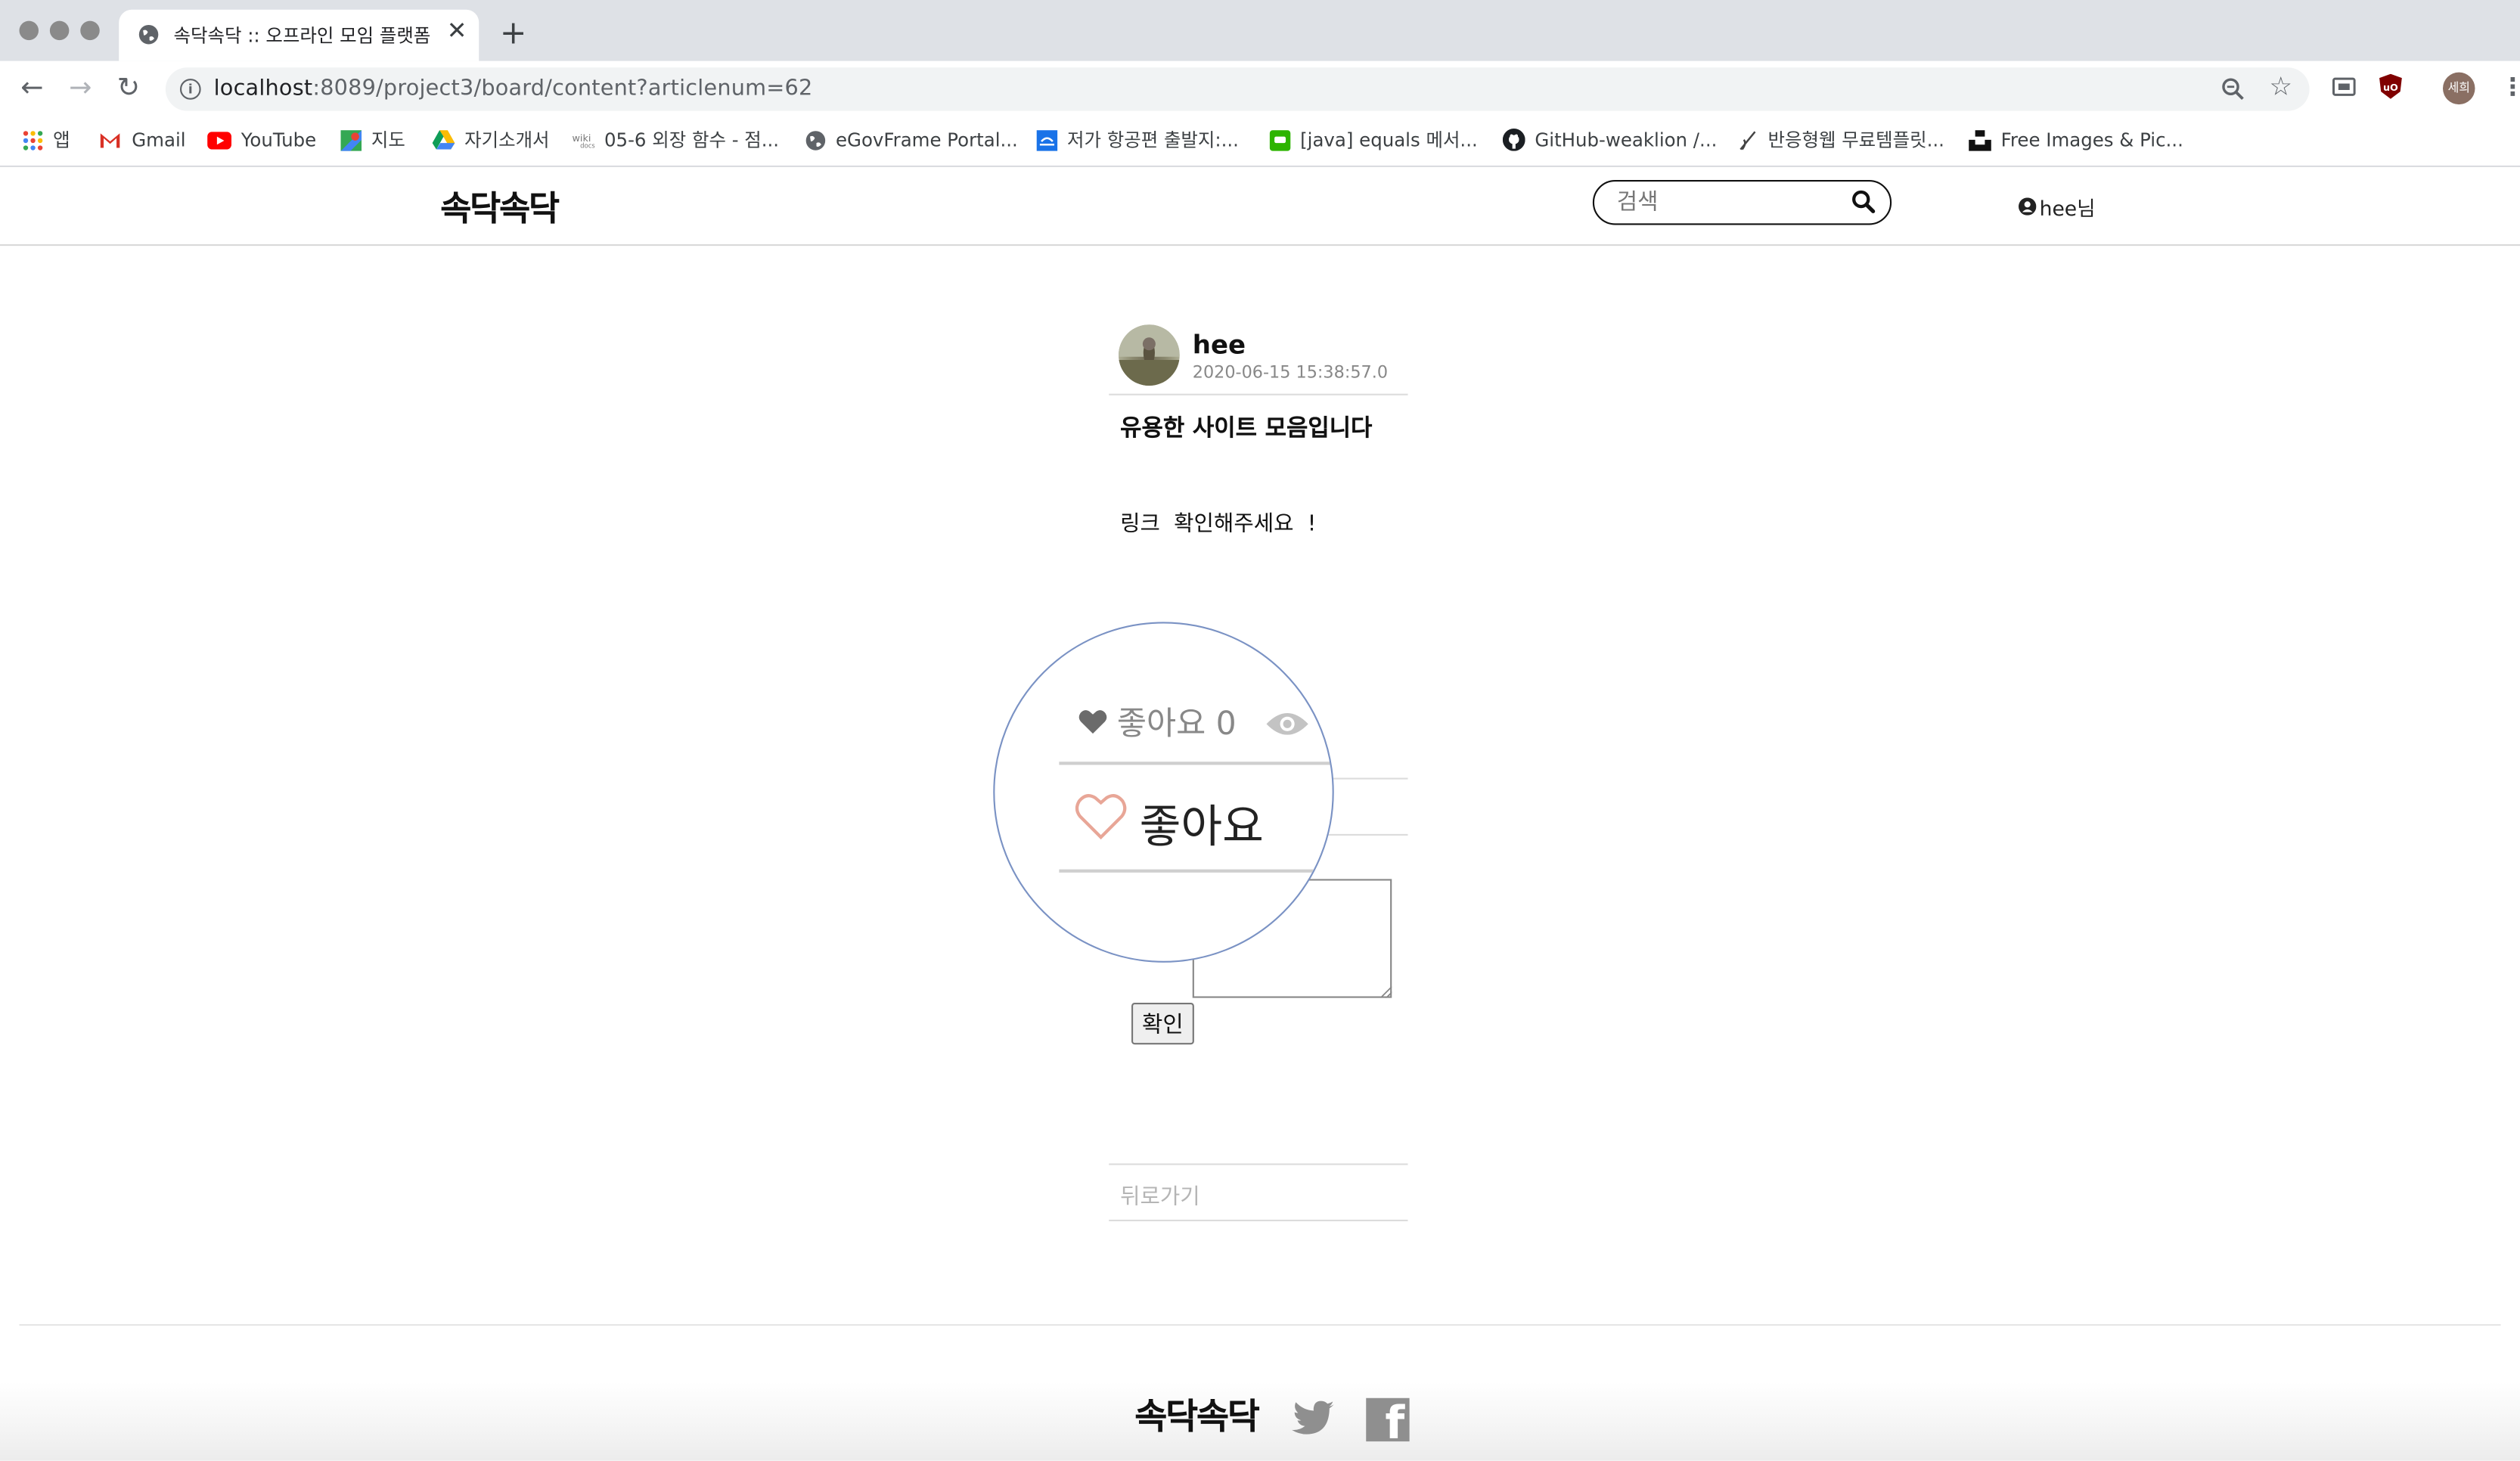  What do you see at coordinates (2281, 86) in the screenshot?
I see `bookmark-star-icon: ☆` at bounding box center [2281, 86].